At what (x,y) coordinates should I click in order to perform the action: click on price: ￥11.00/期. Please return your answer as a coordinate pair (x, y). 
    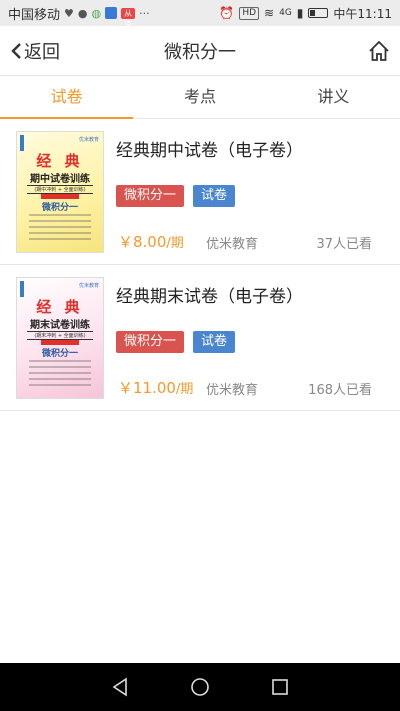
    Looking at the image, I should click on (155, 387).